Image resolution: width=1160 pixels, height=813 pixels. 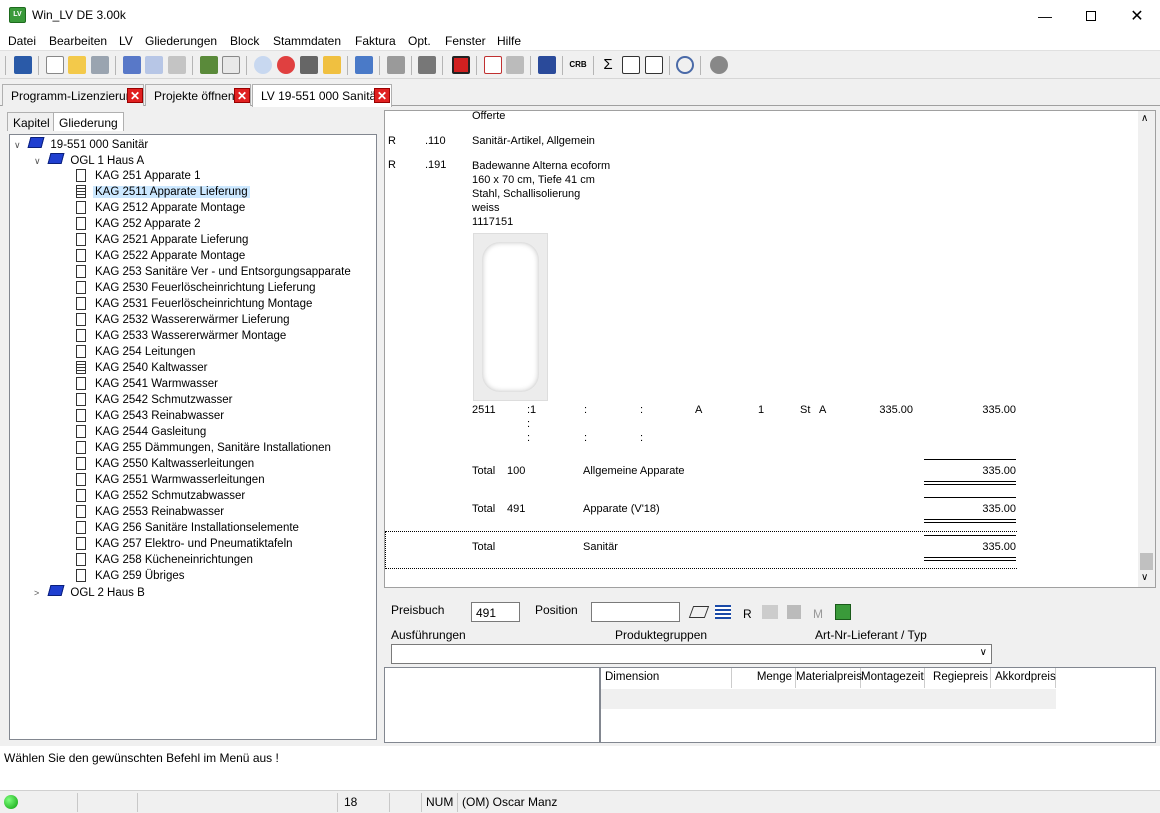 What do you see at coordinates (685, 65) in the screenshot?
I see `search-icon` at bounding box center [685, 65].